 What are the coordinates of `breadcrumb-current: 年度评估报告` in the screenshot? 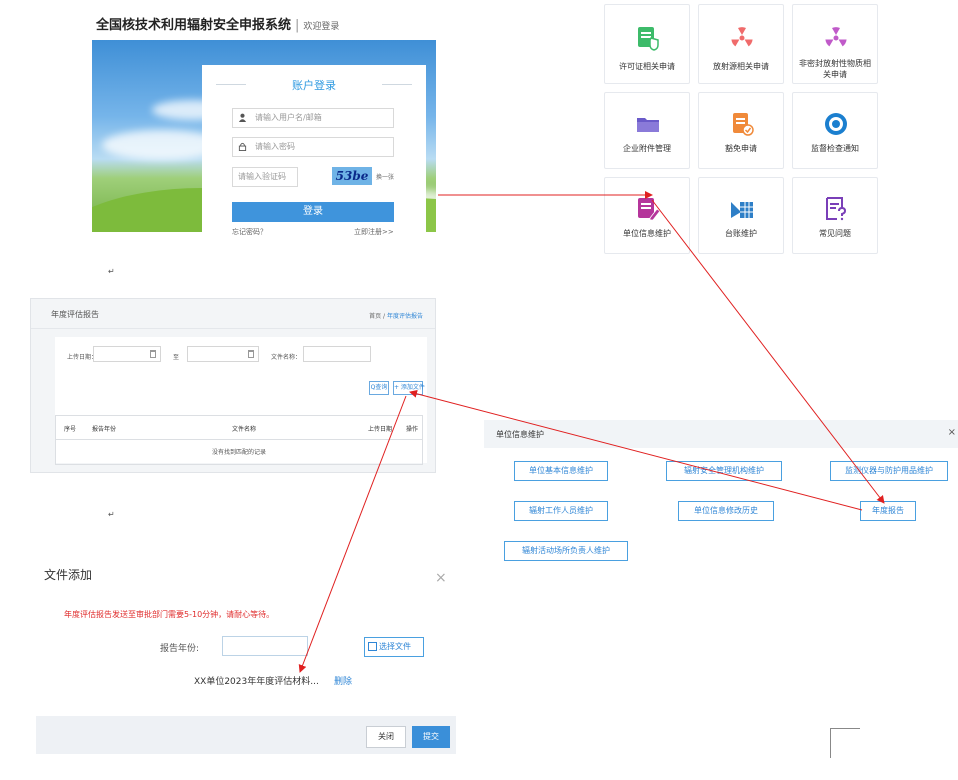 It's located at (404, 316).